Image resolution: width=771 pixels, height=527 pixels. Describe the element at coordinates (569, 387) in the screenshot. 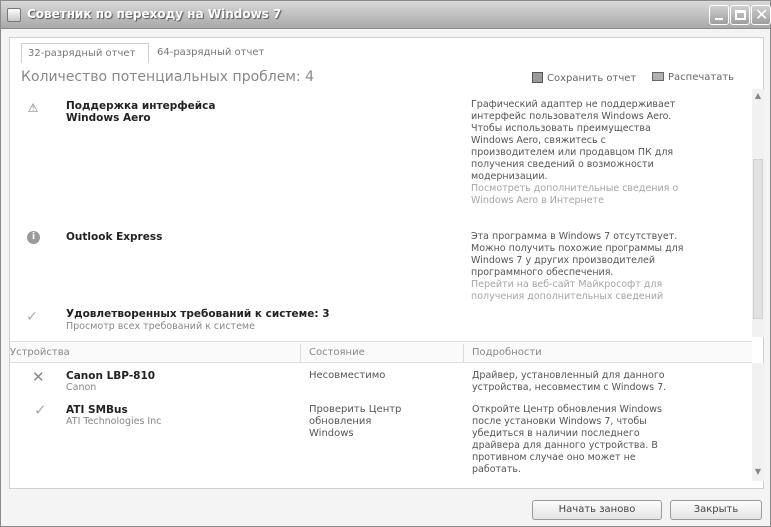

I see `details-line: устройства, несовместим с Windows 7.` at that location.